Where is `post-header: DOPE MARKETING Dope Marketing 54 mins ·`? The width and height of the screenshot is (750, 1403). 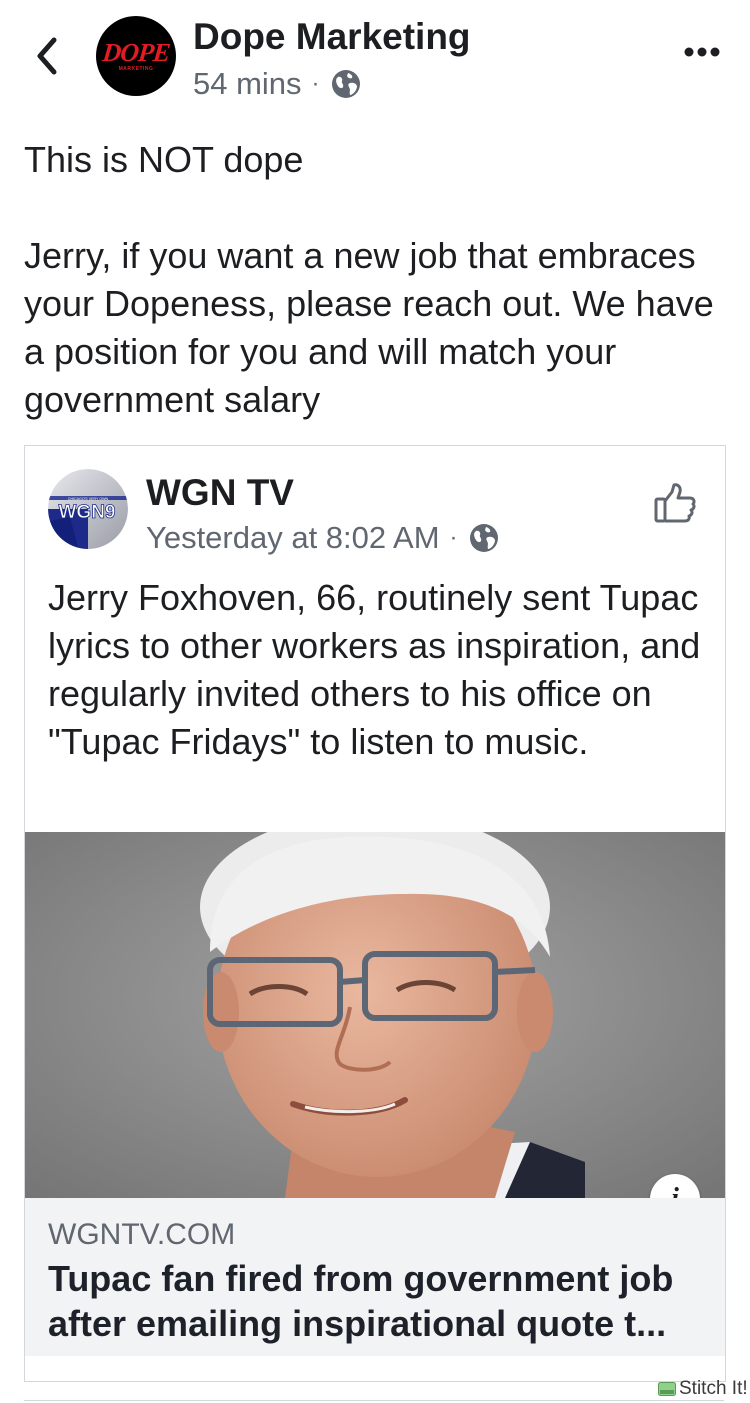 post-header: DOPE MARKETING Dope Marketing 54 mins · is located at coordinates (375, 60).